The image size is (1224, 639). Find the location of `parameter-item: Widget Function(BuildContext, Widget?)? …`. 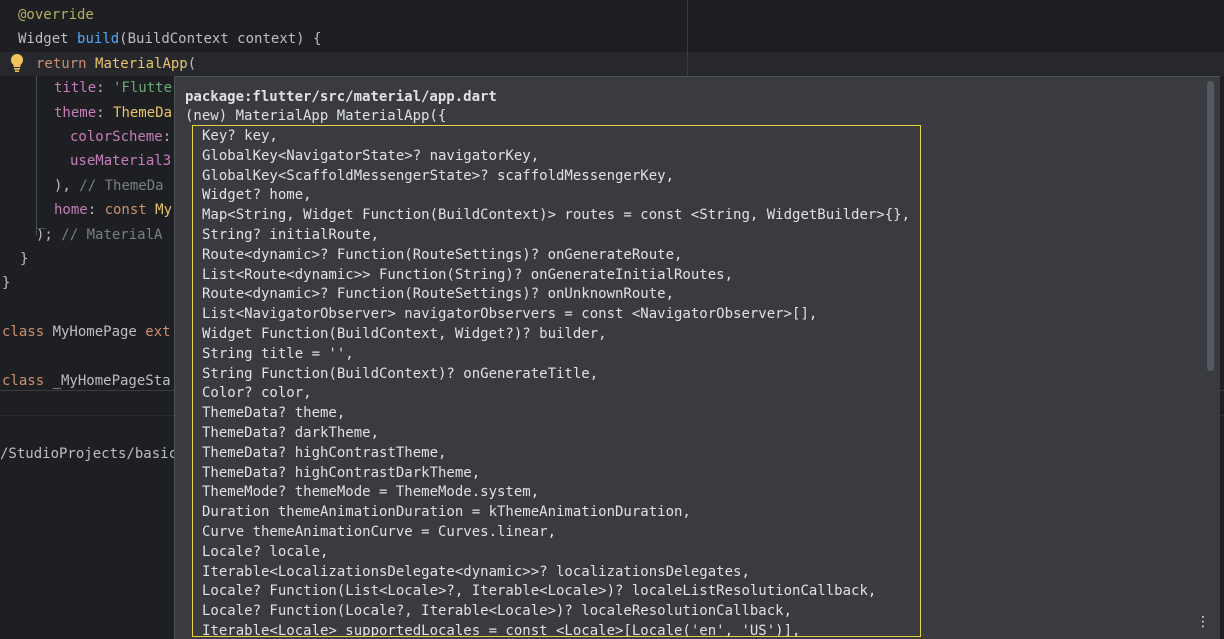

parameter-item: Widget Function(BuildContext, Widget?)? … is located at coordinates (404, 333).